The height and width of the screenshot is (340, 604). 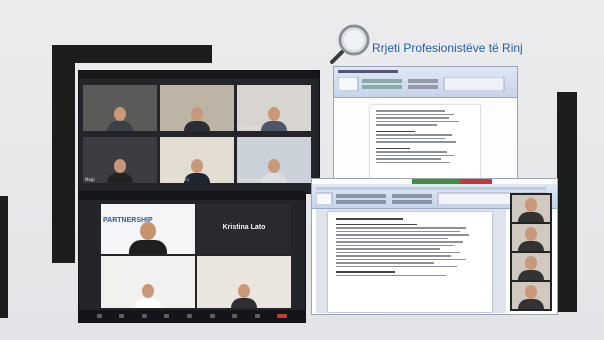 I want to click on participant-name: Klejdia Gjoka, so click(x=252, y=179).